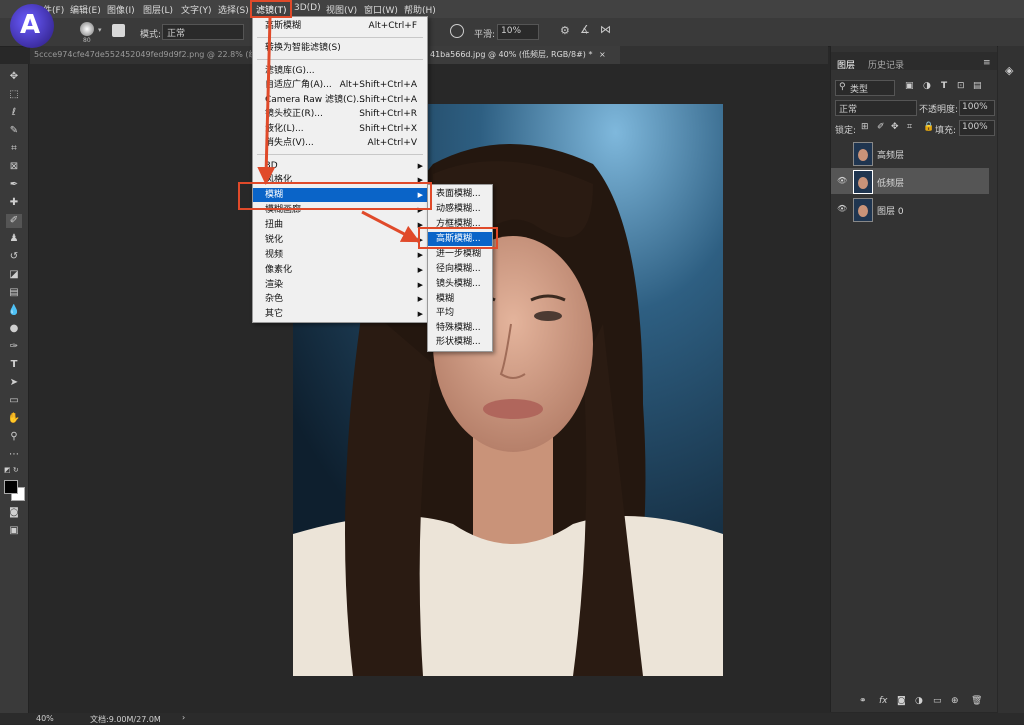  Describe the element at coordinates (203, 32) in the screenshot. I see `mode-select: 正常` at that location.